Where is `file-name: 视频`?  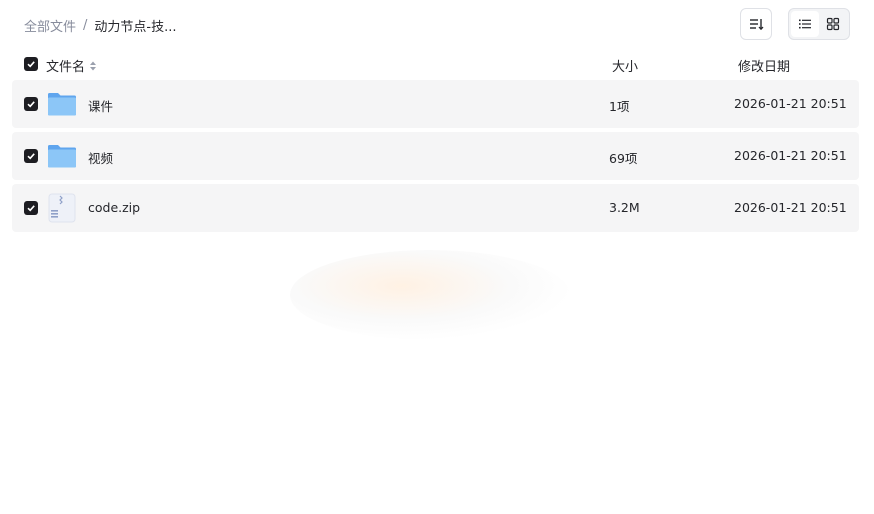
file-name: 视频 is located at coordinates (101, 158).